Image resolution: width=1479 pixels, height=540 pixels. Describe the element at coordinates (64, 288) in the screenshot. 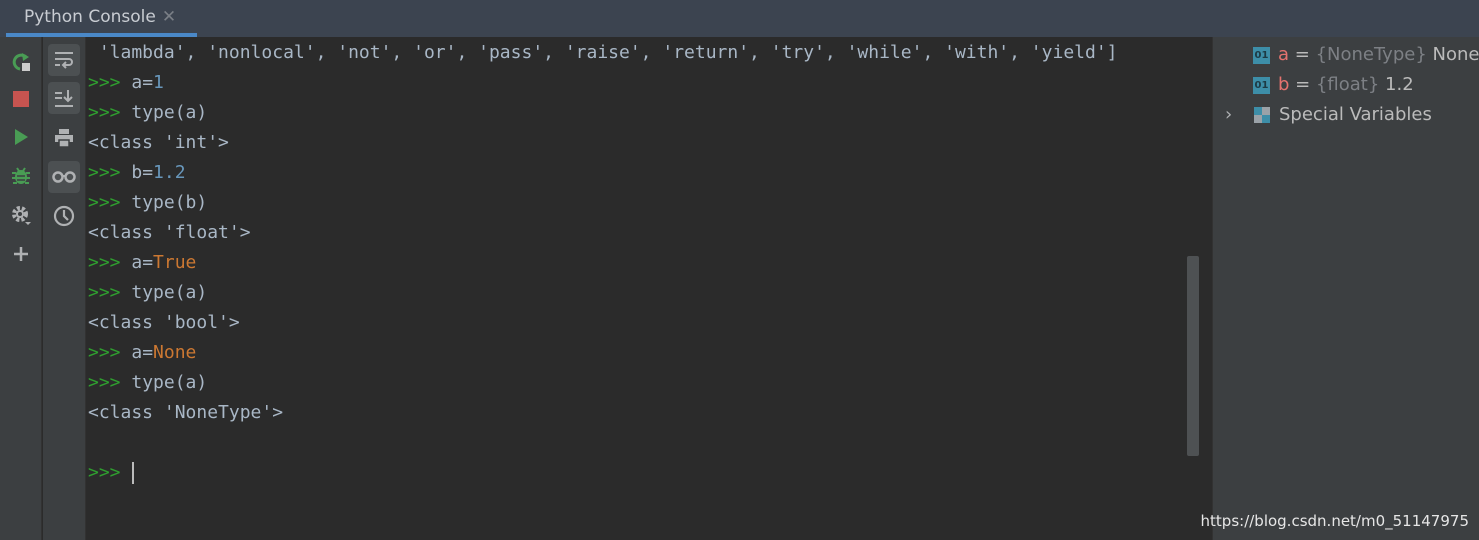

I see `console-side-toolbar` at that location.